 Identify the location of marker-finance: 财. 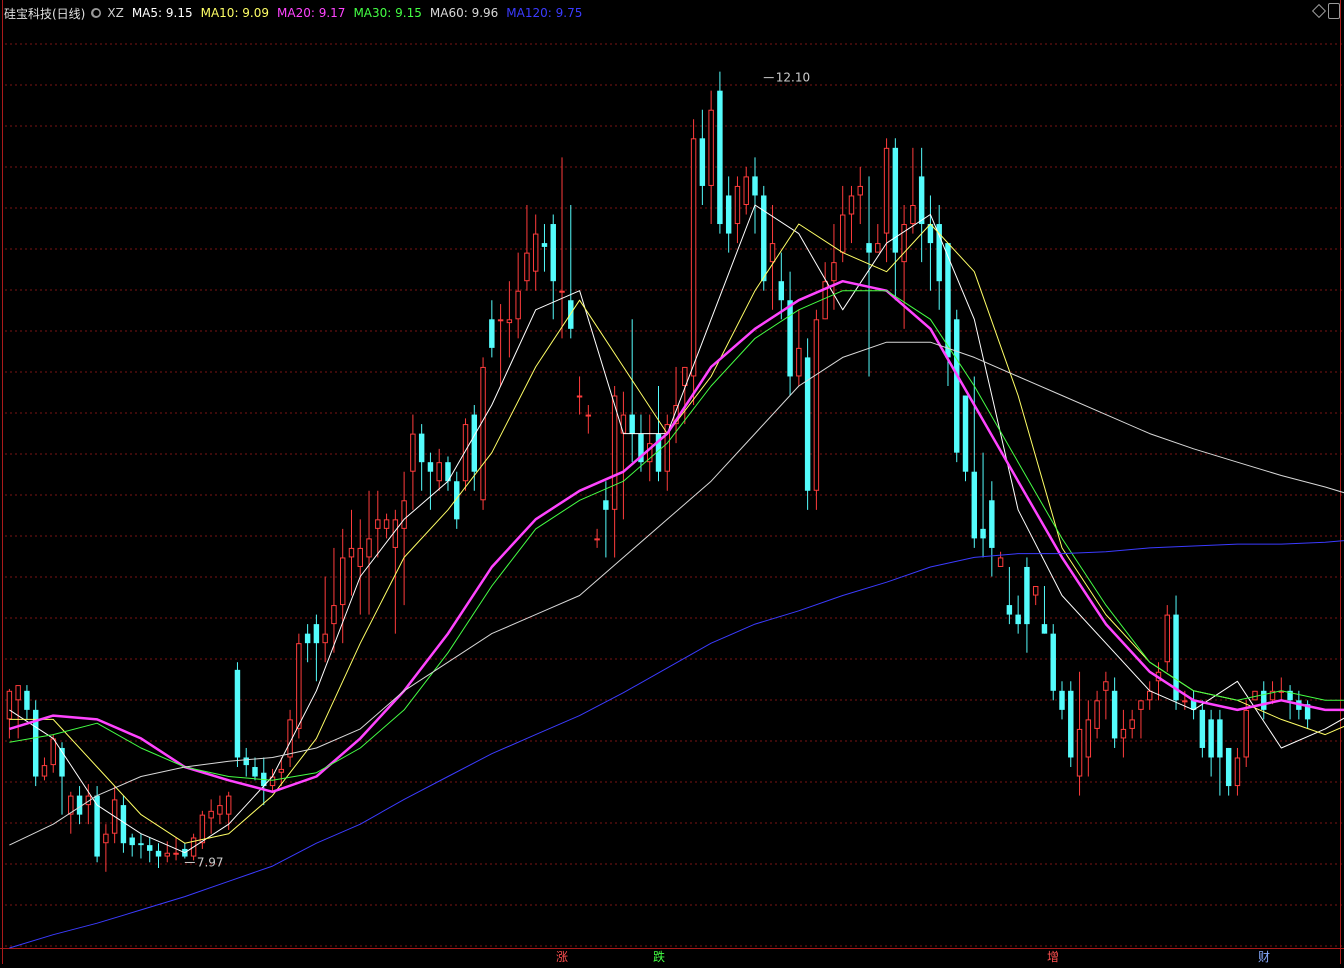
(1264, 957).